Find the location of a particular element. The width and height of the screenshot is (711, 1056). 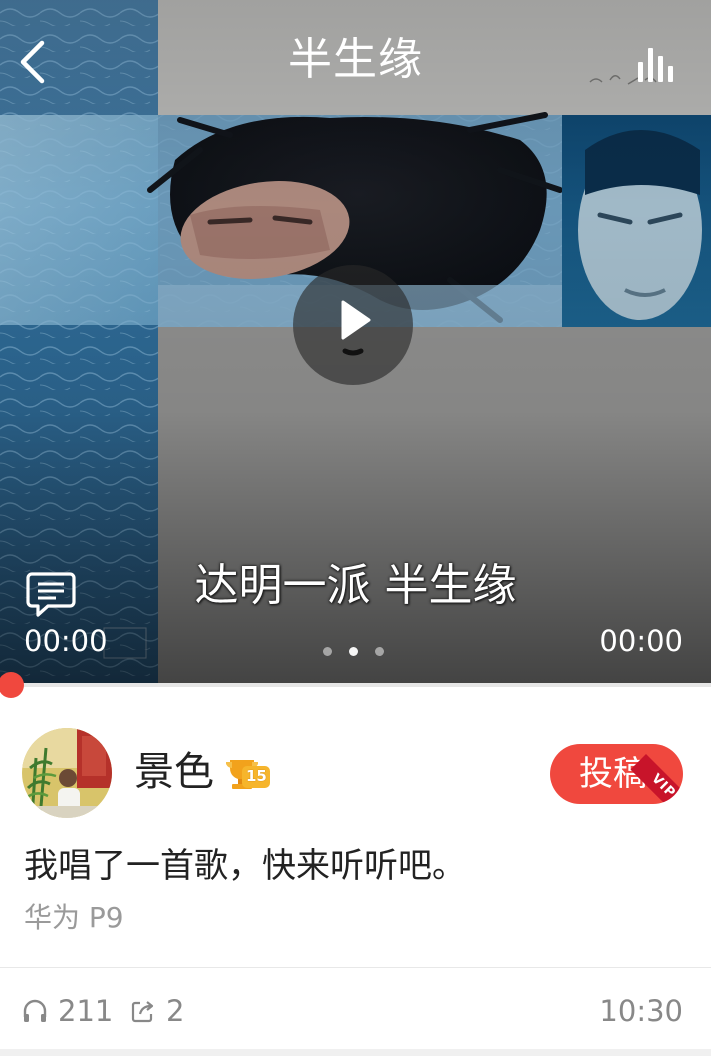

listen-count-value: 211 is located at coordinates (86, 1011).